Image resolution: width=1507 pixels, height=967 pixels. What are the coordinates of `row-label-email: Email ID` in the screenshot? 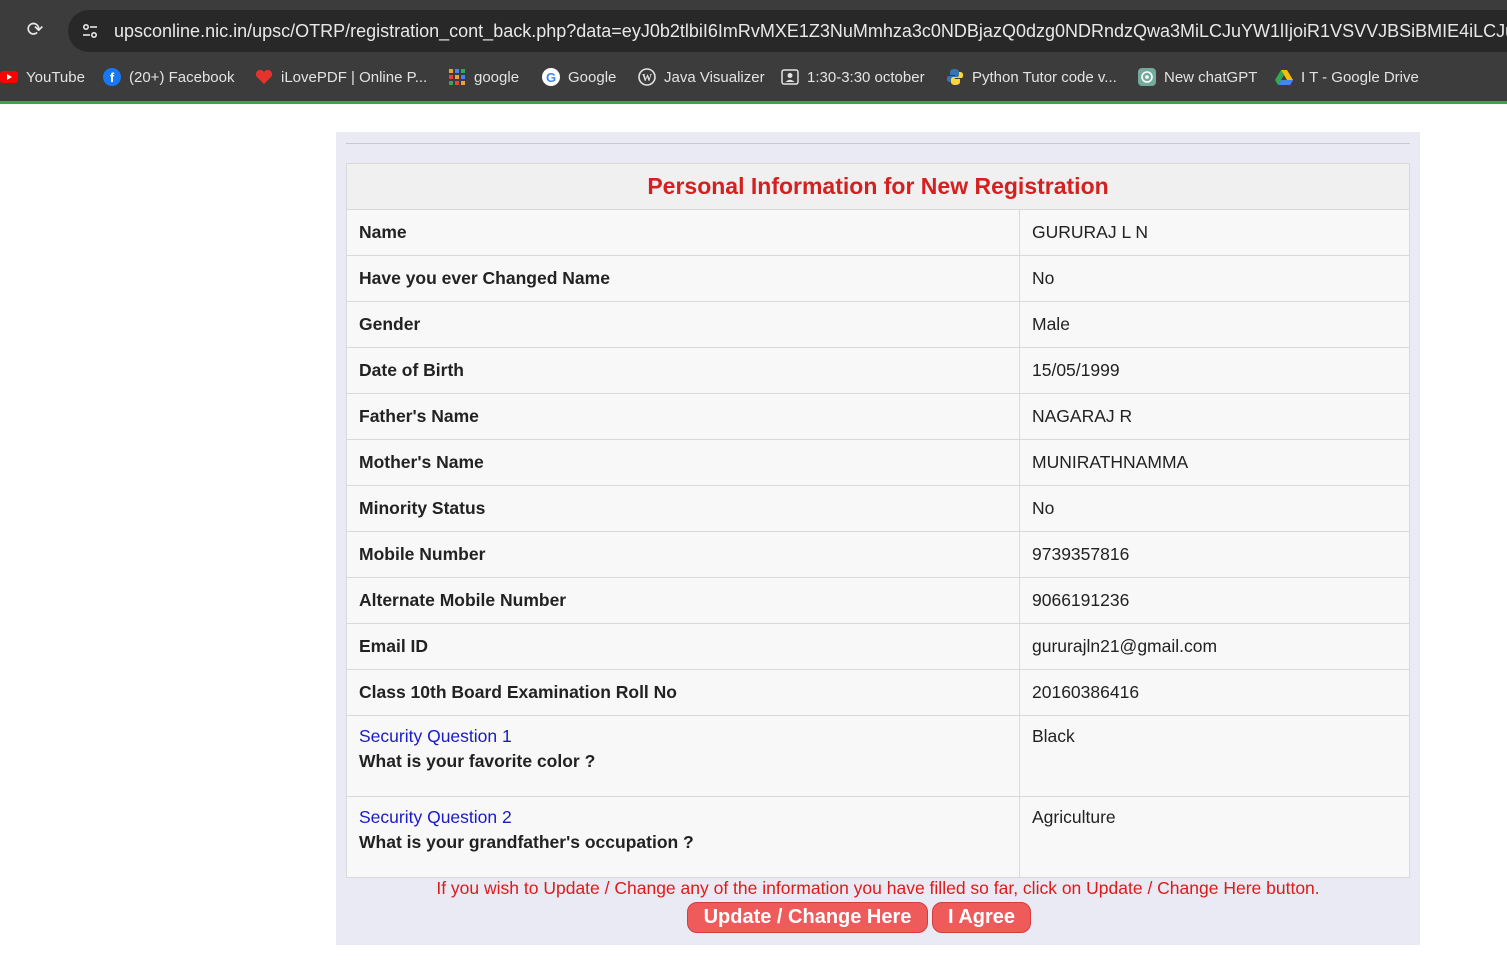 It's located at (683, 646).